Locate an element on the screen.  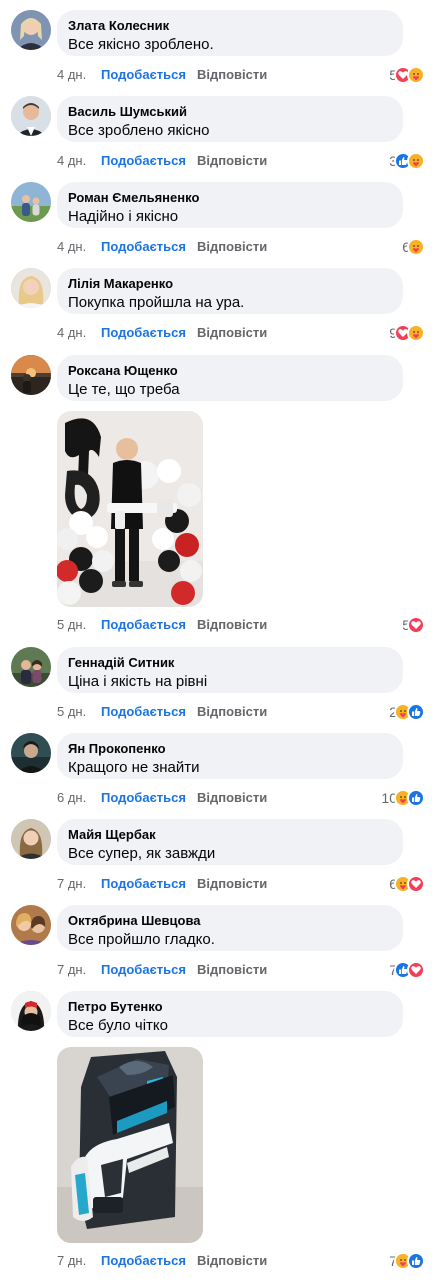
comment-actions: 7 дн. Подобається Відповісти 6 is located at coordinates (243, 884).